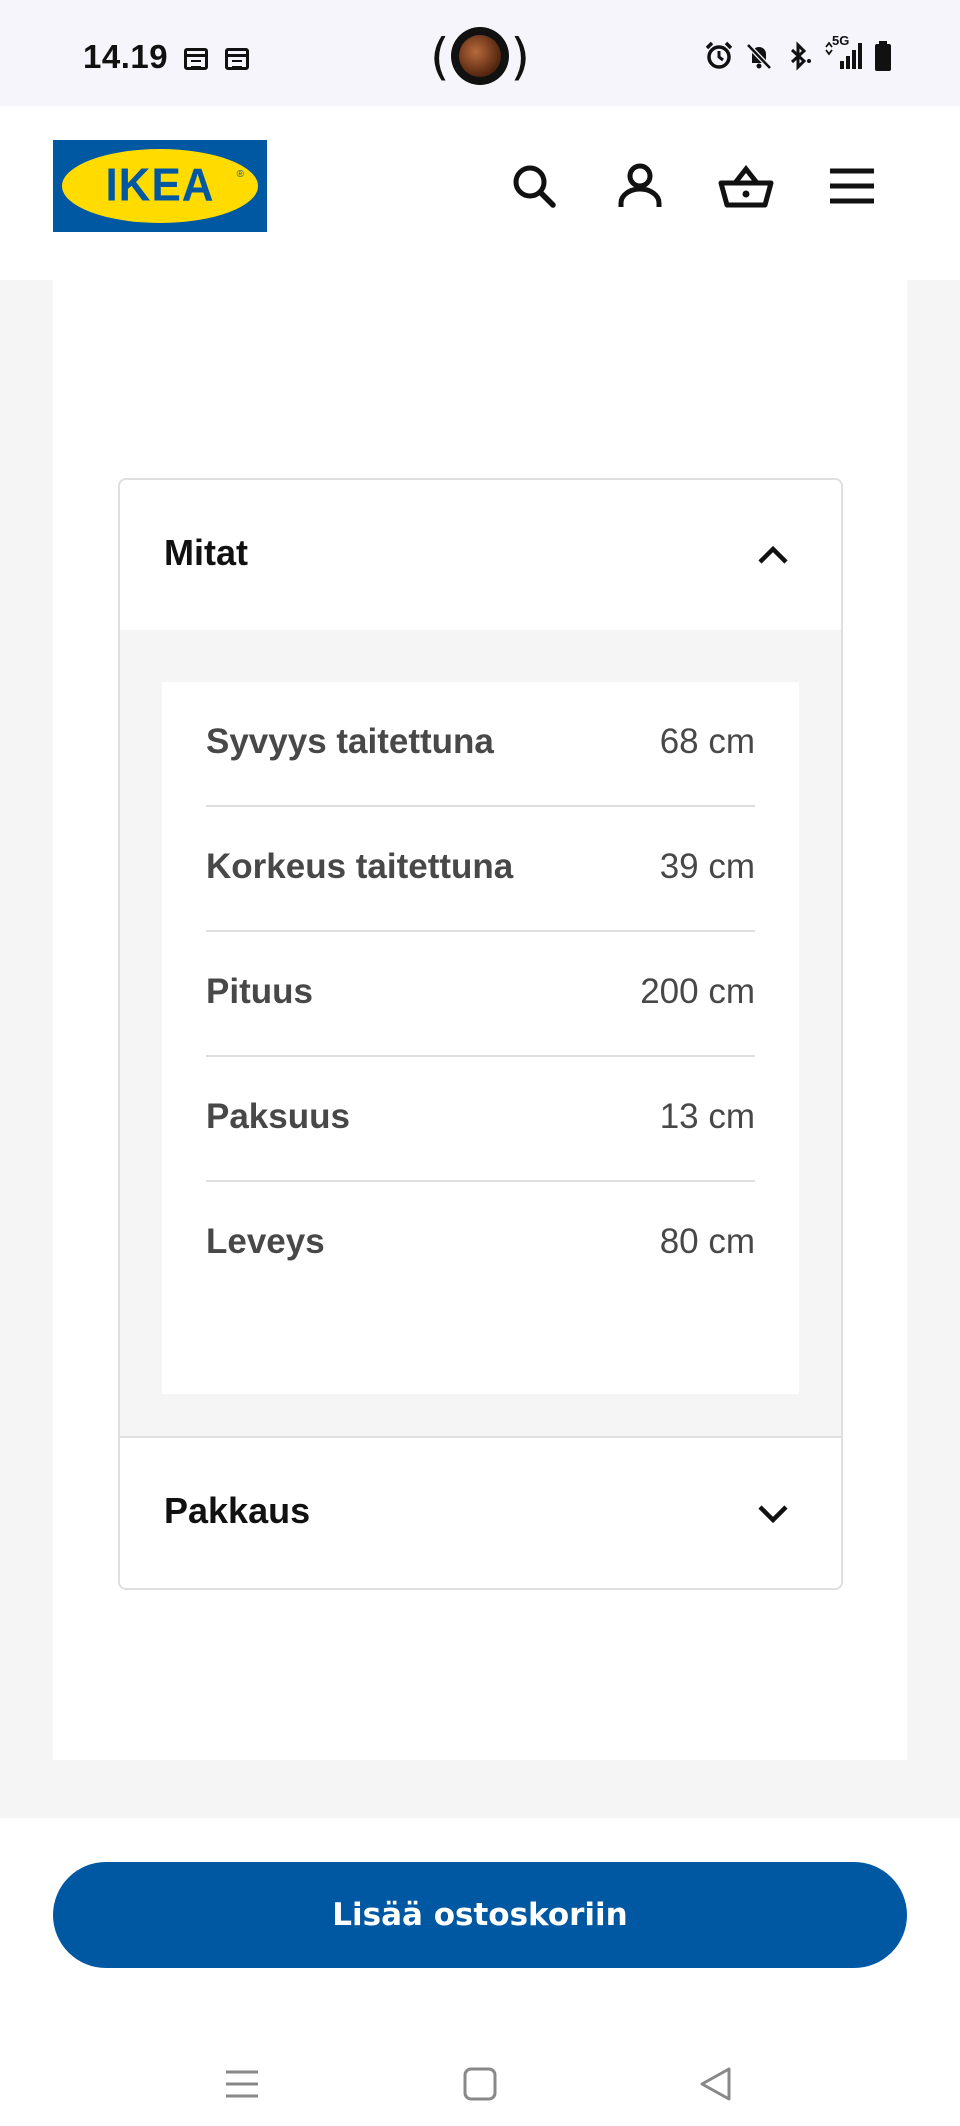 The image size is (960, 2126). I want to click on bluetooth-icon, so click(799, 58).